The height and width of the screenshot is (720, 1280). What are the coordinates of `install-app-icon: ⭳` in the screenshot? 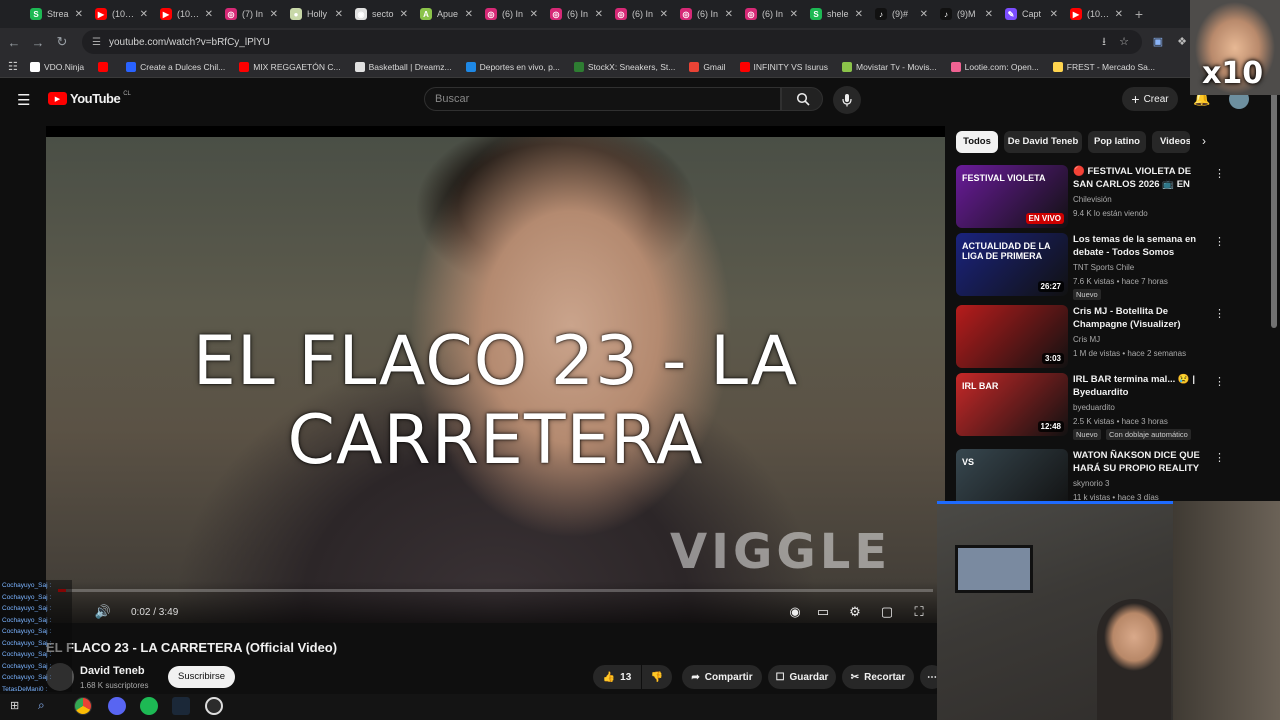 It's located at (1104, 42).